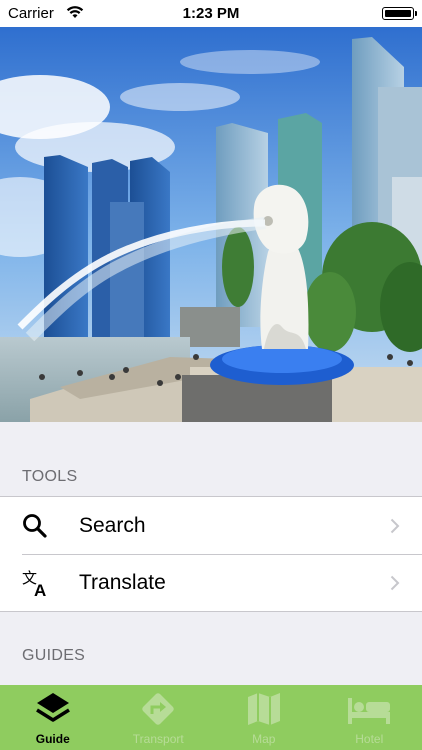 The height and width of the screenshot is (750, 422). I want to click on list-item-label: Translate, so click(122, 582).